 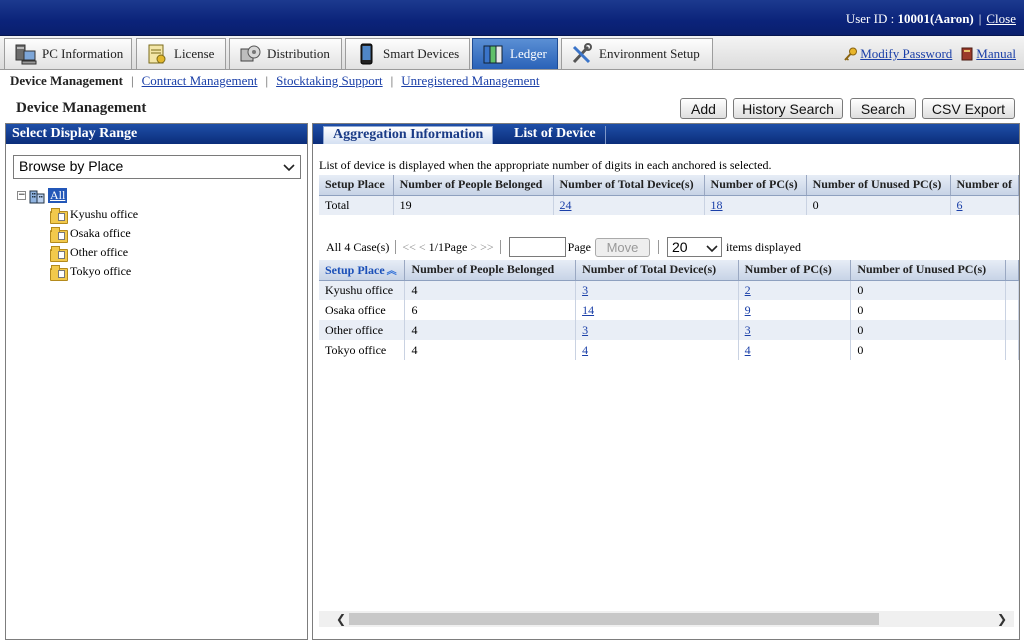 I want to click on prev-page-link: <, so click(x=422, y=247).